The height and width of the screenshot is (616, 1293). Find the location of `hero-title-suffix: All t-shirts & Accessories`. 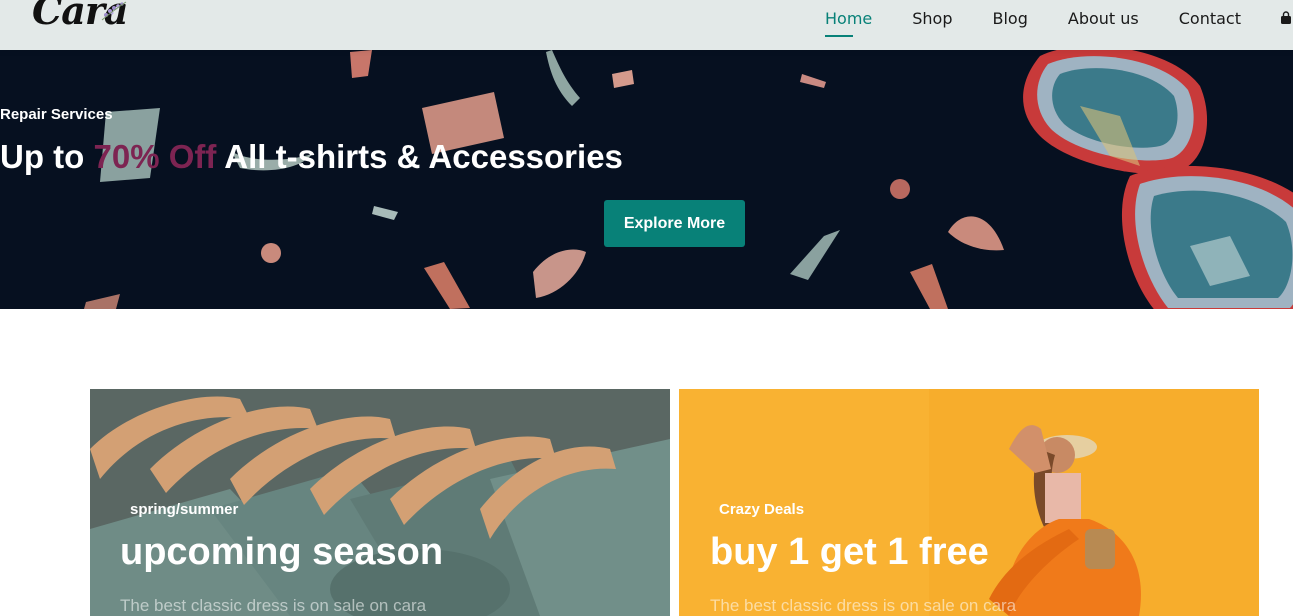

hero-title-suffix: All t-shirts & Accessories is located at coordinates (419, 156).